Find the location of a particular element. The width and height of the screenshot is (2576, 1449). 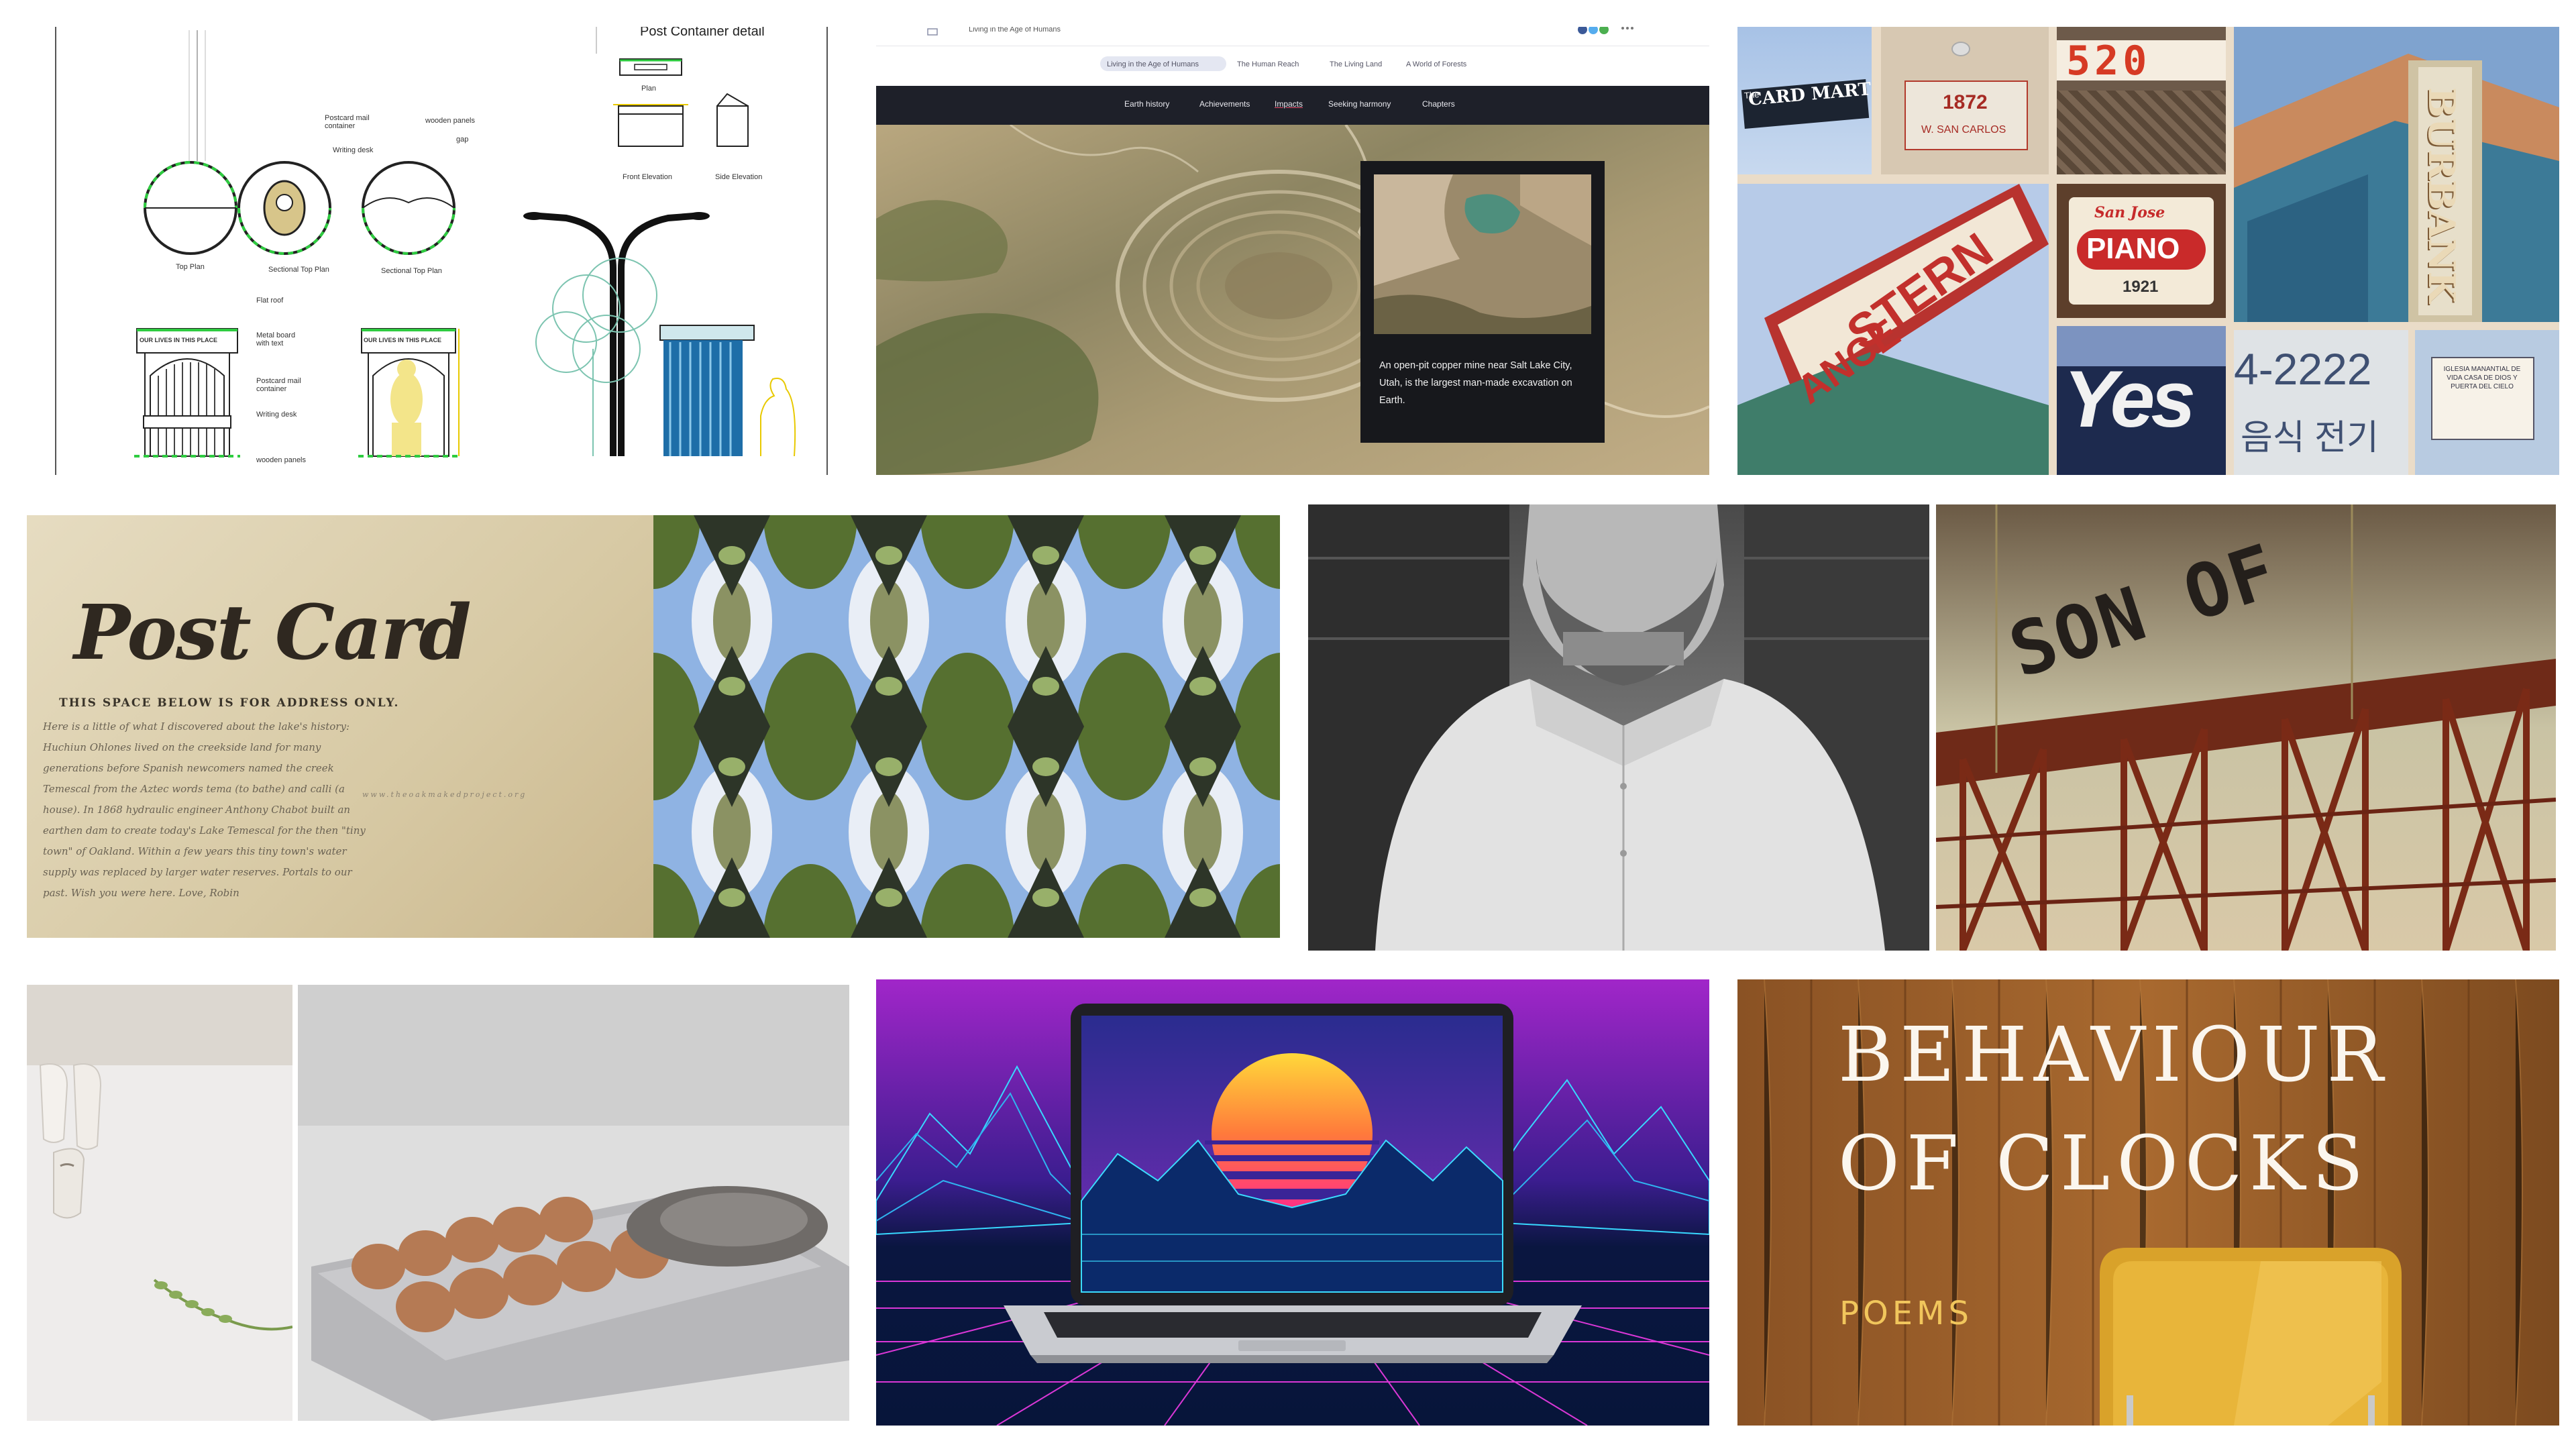

photo-san-jose-piano: San Jose PIANO 1921 is located at coordinates (2141, 251).